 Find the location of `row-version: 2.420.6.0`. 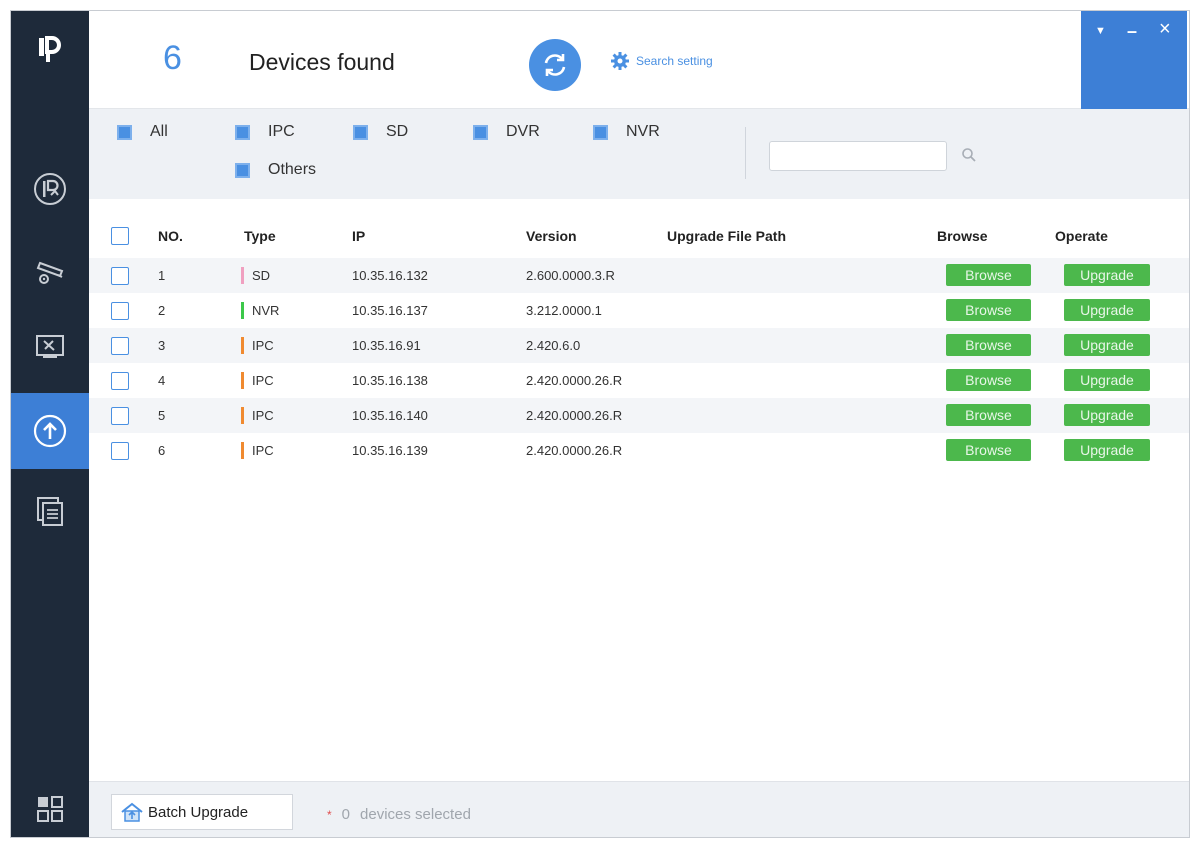

row-version: 2.420.6.0 is located at coordinates (553, 345).